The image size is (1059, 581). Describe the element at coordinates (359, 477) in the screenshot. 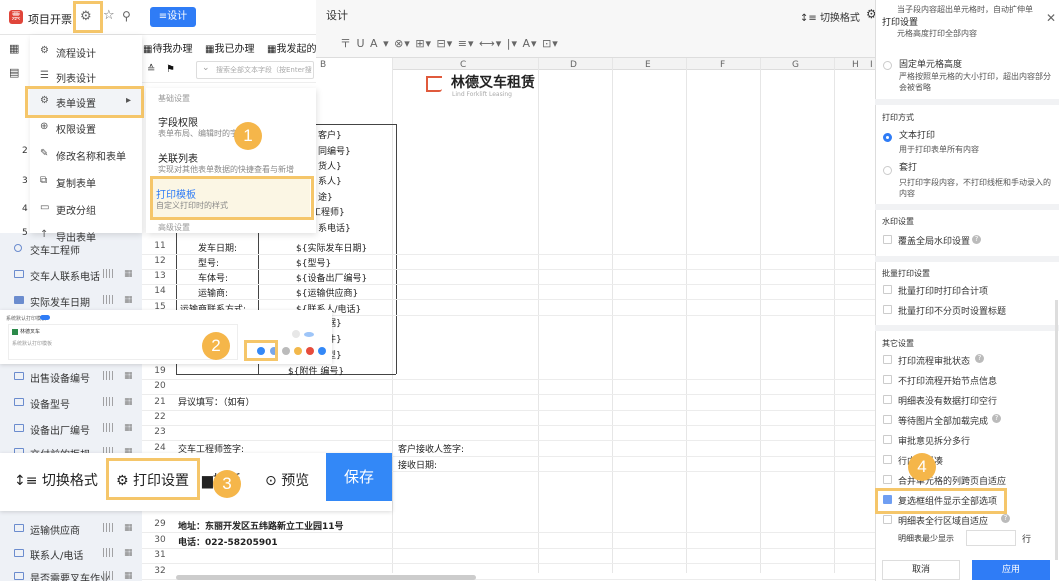

I see `save-button: 保存` at that location.